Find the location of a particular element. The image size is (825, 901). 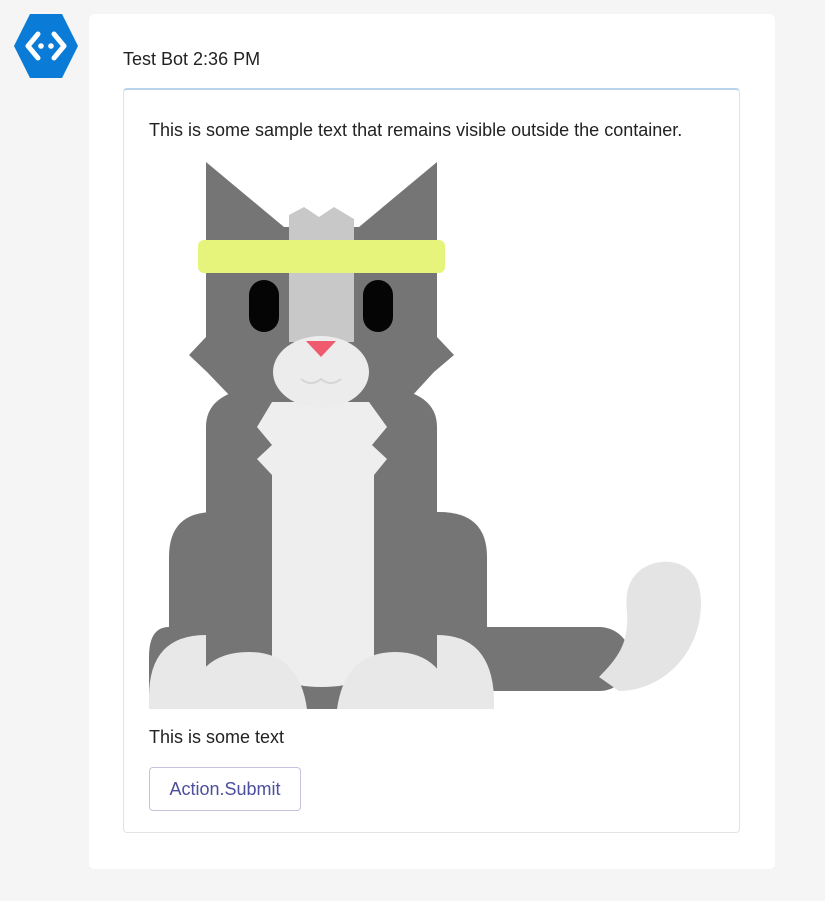

action-submit-button: Action.Submit is located at coordinates (225, 789).